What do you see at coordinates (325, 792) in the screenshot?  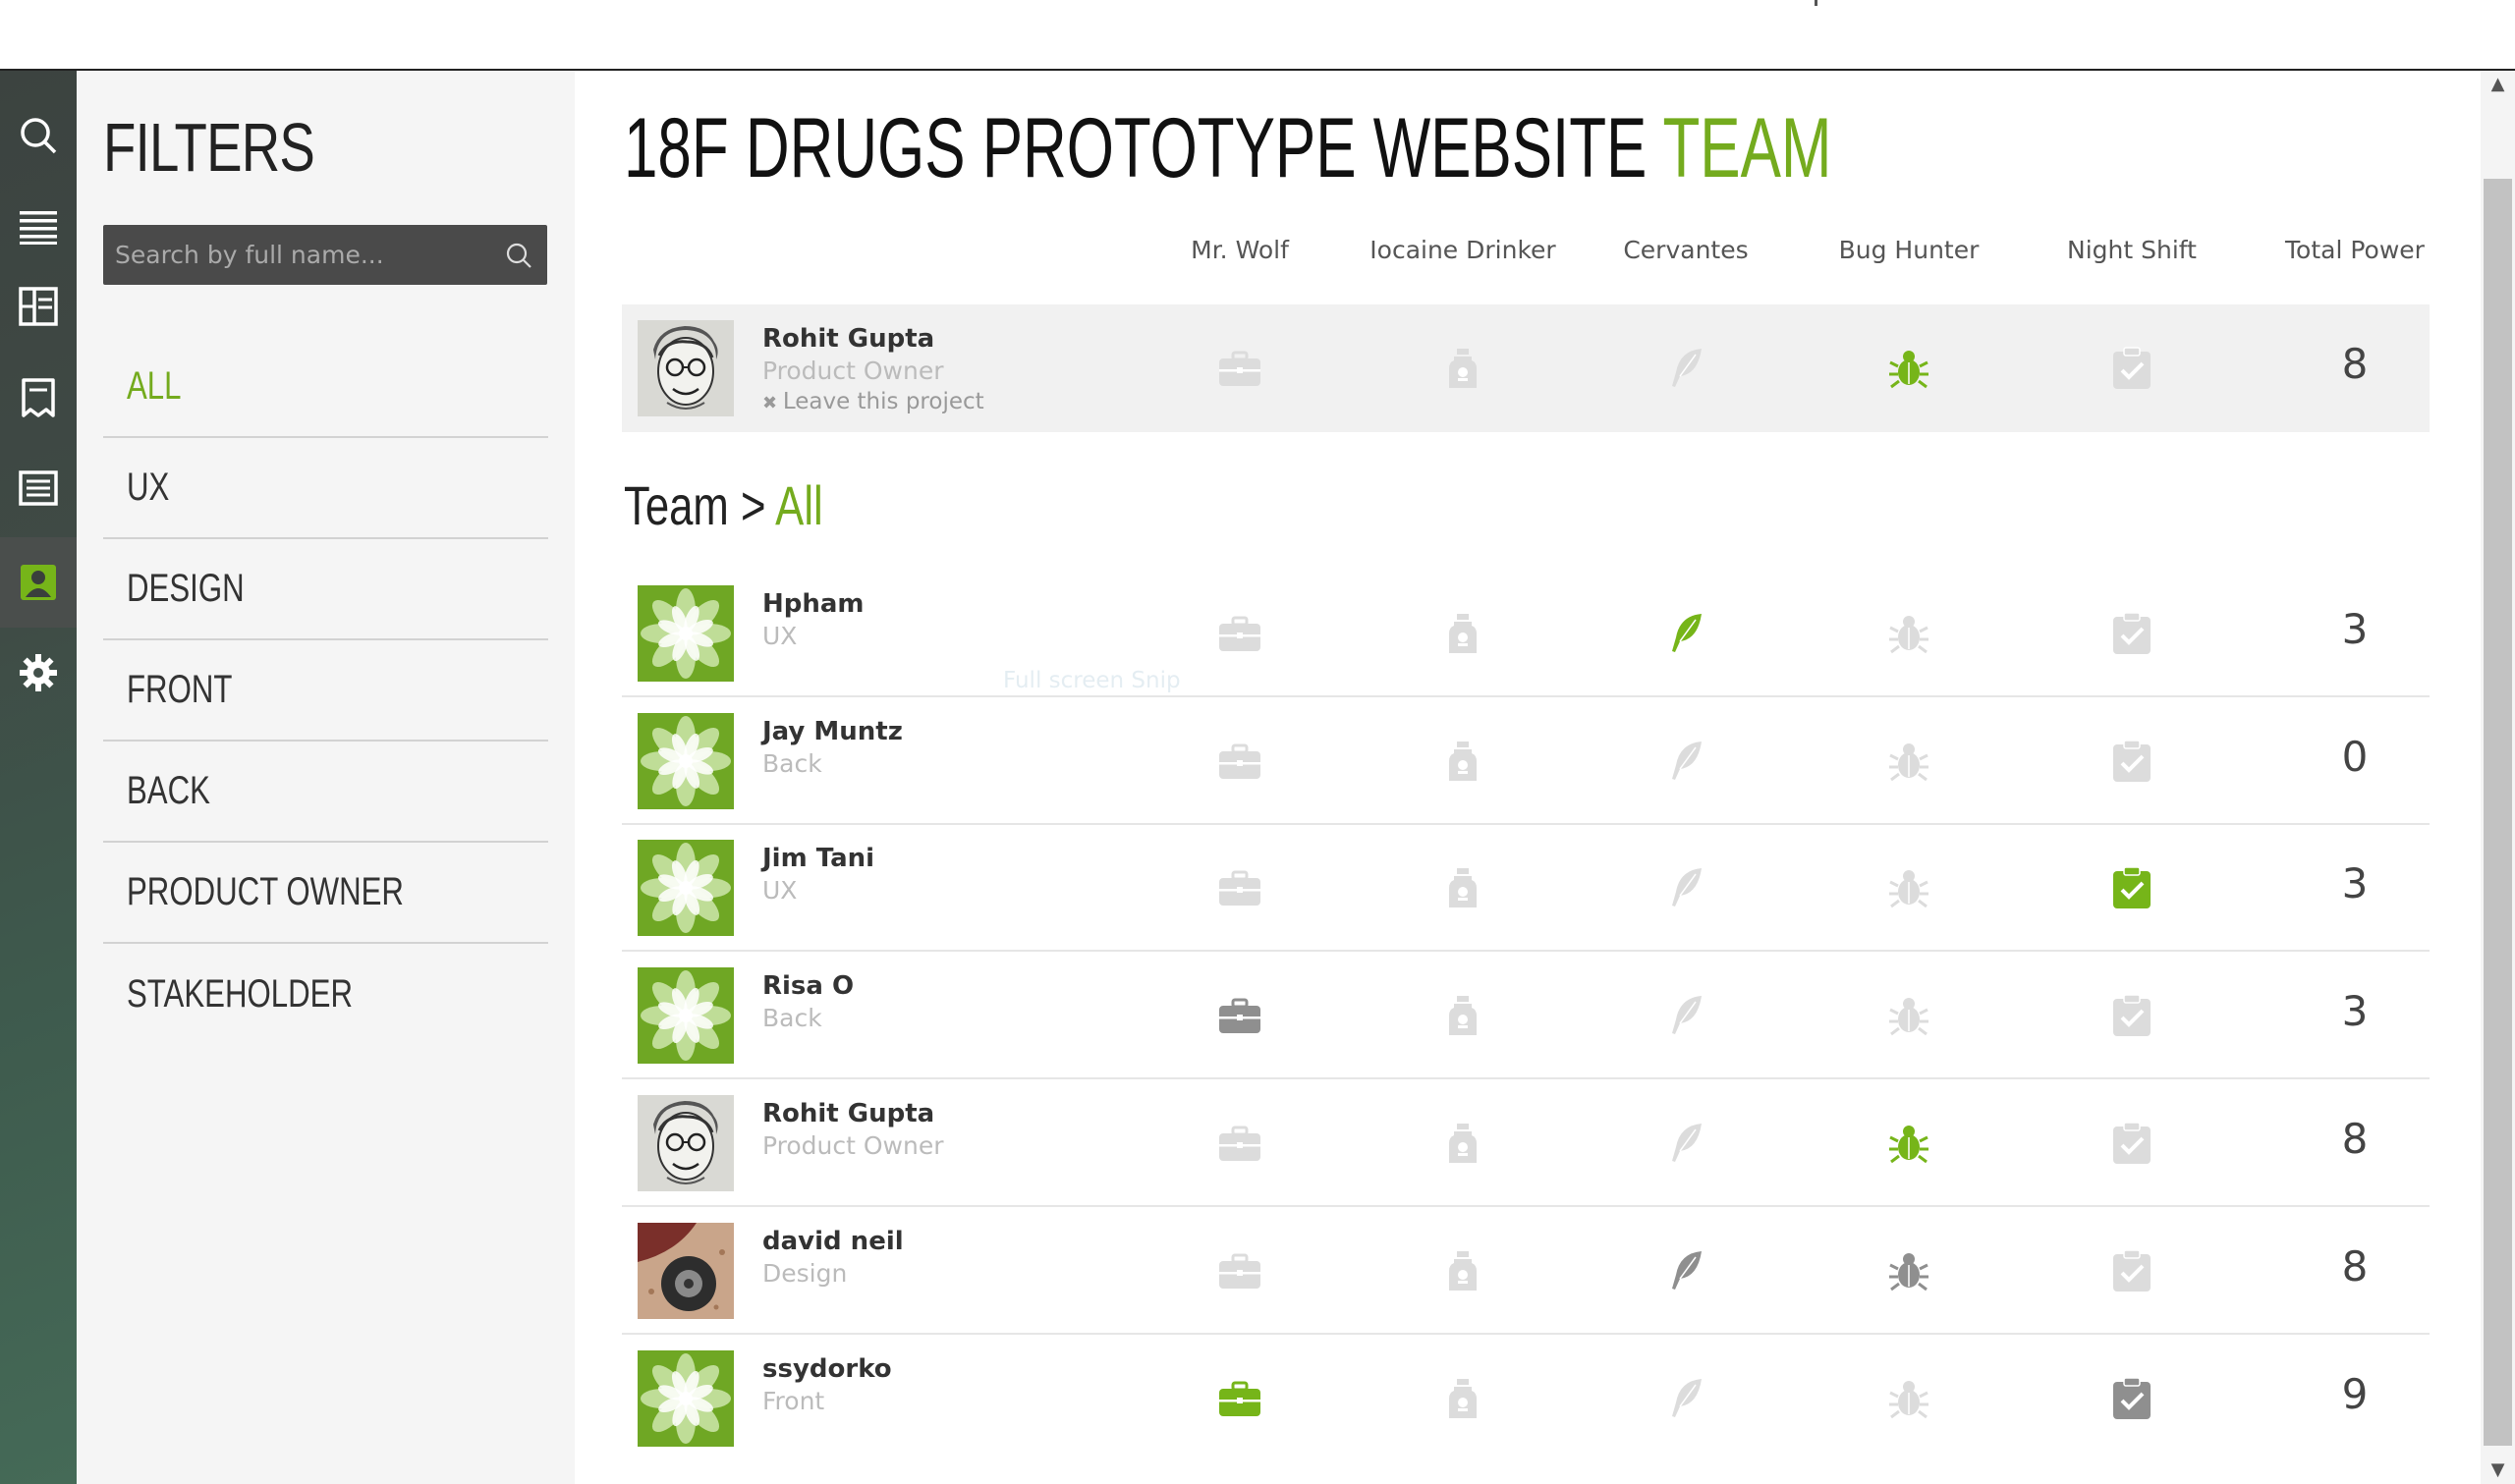 I see `filter-item-back: BACK` at bounding box center [325, 792].